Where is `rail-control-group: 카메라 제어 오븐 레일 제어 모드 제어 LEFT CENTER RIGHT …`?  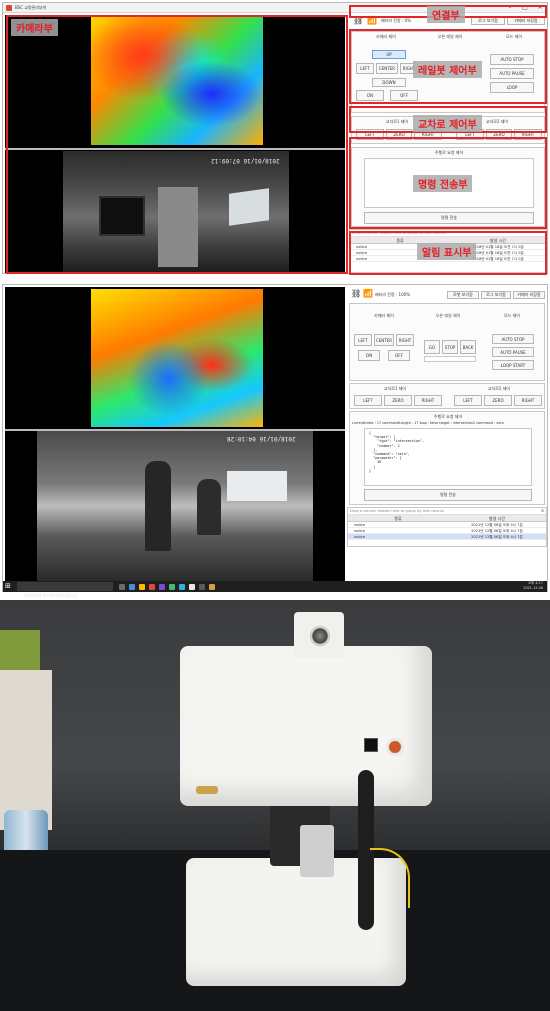
rail-control-group: 카메라 제어 오븐 레일 제어 모드 제어 LEFT CENTER RIGHT … is located at coordinates (447, 342).